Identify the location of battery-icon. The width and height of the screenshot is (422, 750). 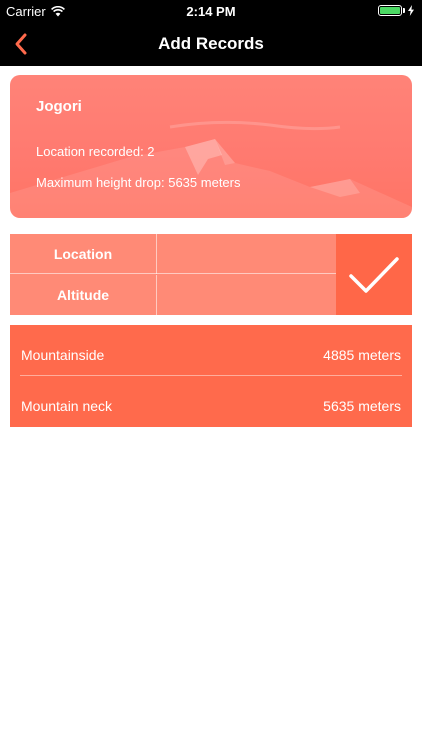
(390, 10).